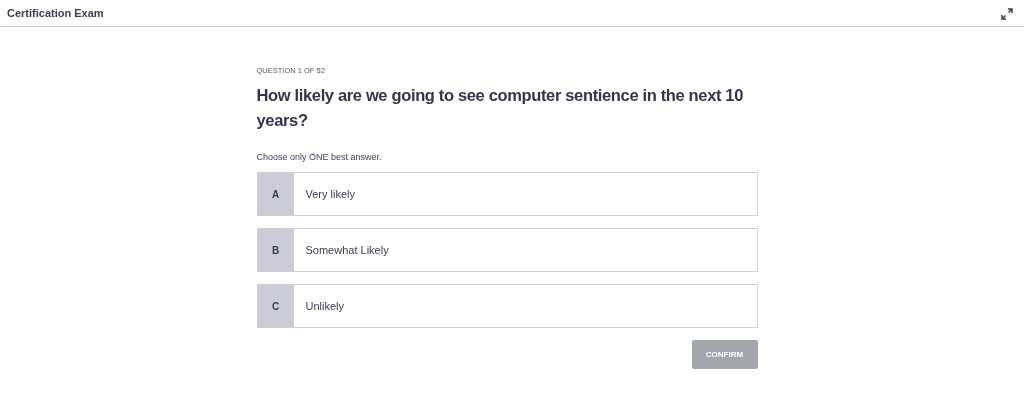  I want to click on option-label: Unlikely, so click(324, 306).